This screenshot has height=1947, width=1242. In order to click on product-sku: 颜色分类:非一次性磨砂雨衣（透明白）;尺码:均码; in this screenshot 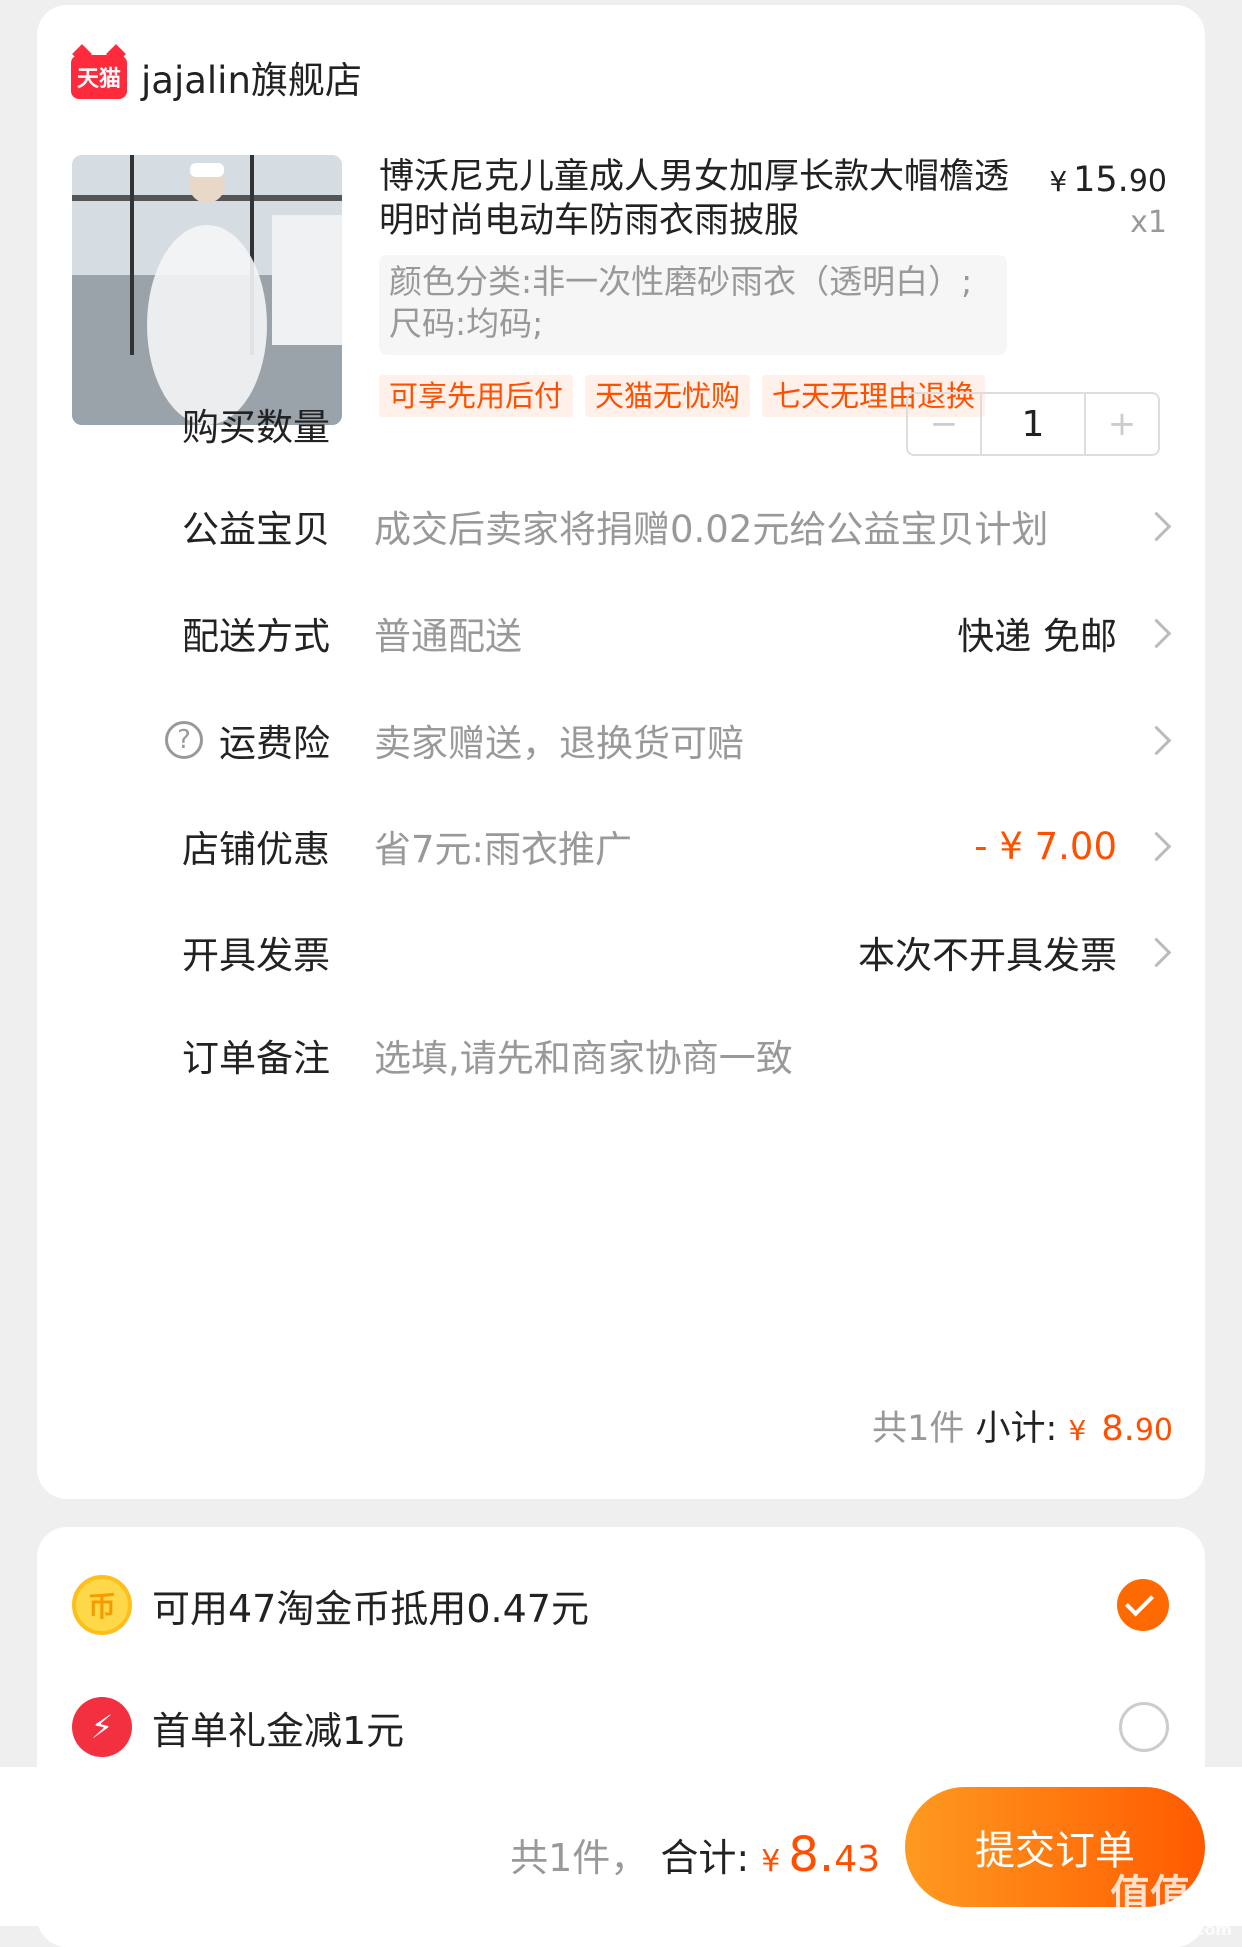, I will do `click(693, 305)`.